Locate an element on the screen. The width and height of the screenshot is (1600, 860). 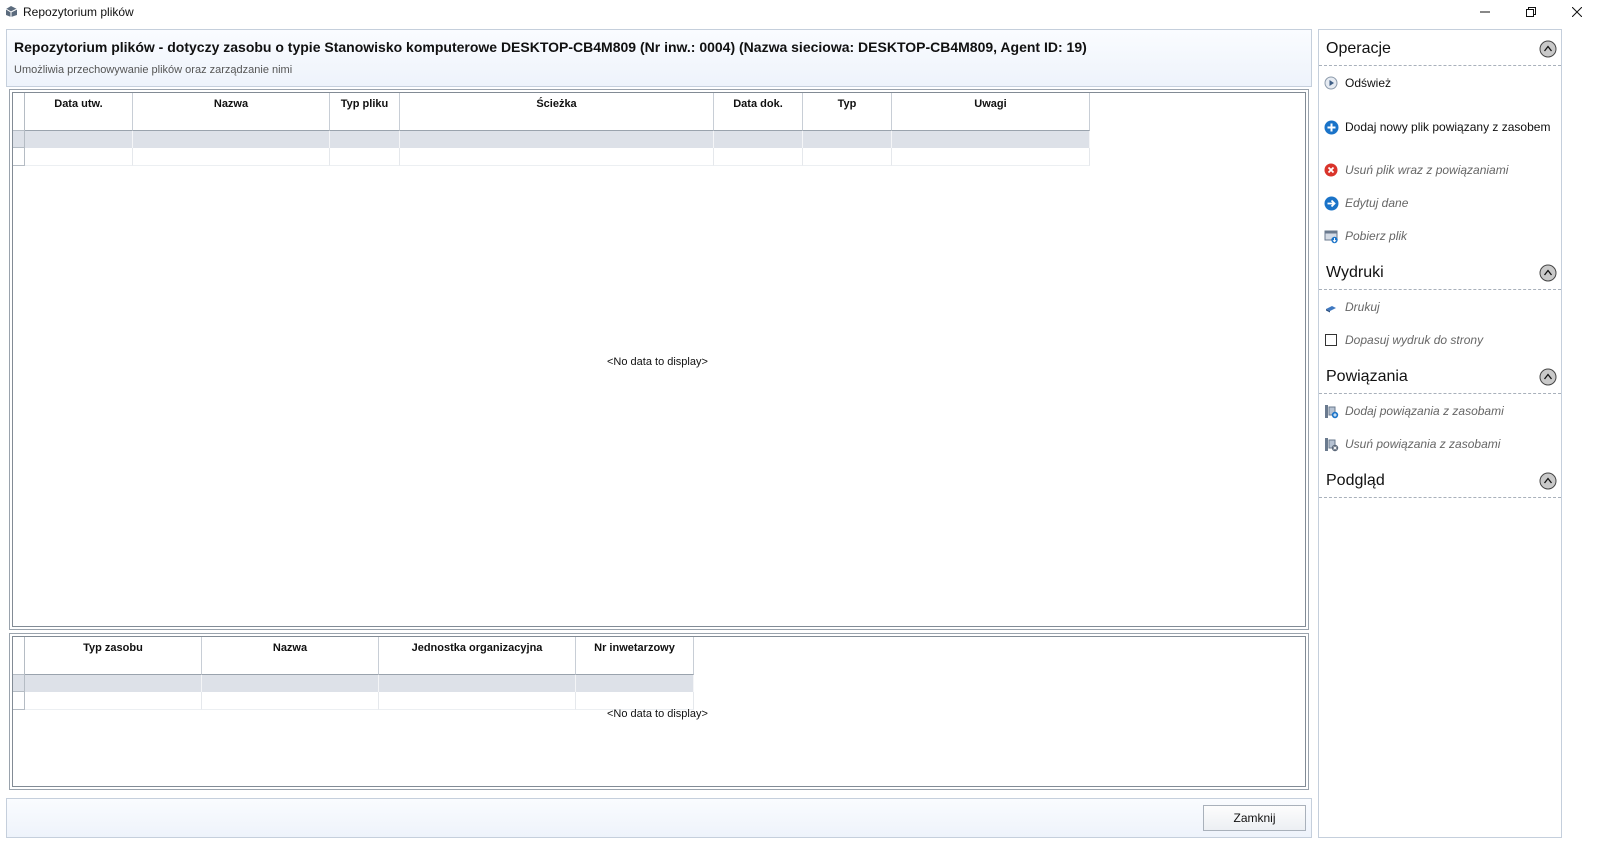
column-header-sciezka: Ścieżka is located at coordinates (557, 112).